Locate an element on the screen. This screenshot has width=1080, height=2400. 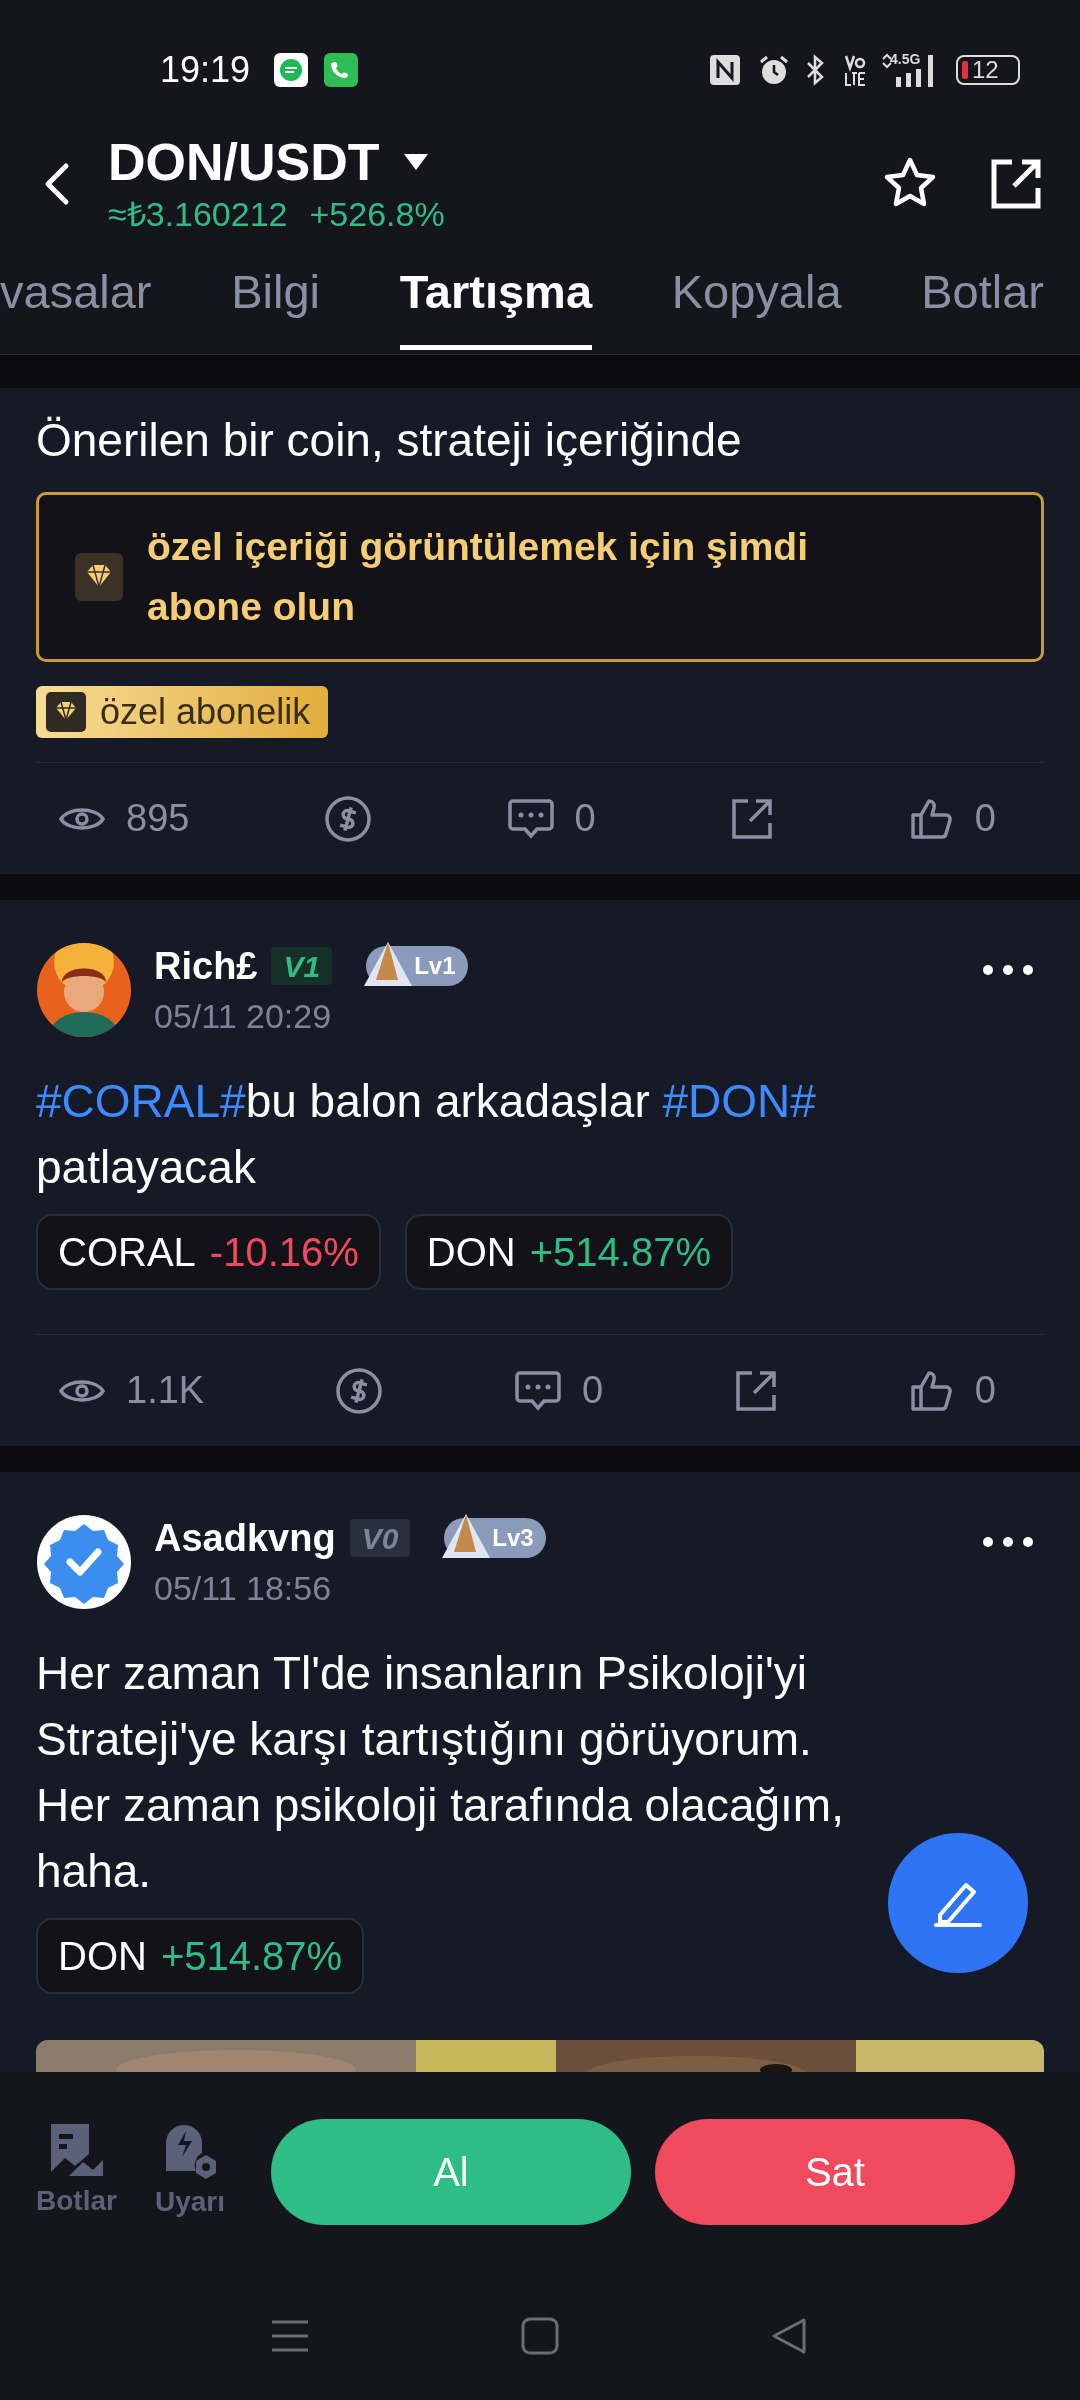
price-change: +526.8% is located at coordinates (377, 214).